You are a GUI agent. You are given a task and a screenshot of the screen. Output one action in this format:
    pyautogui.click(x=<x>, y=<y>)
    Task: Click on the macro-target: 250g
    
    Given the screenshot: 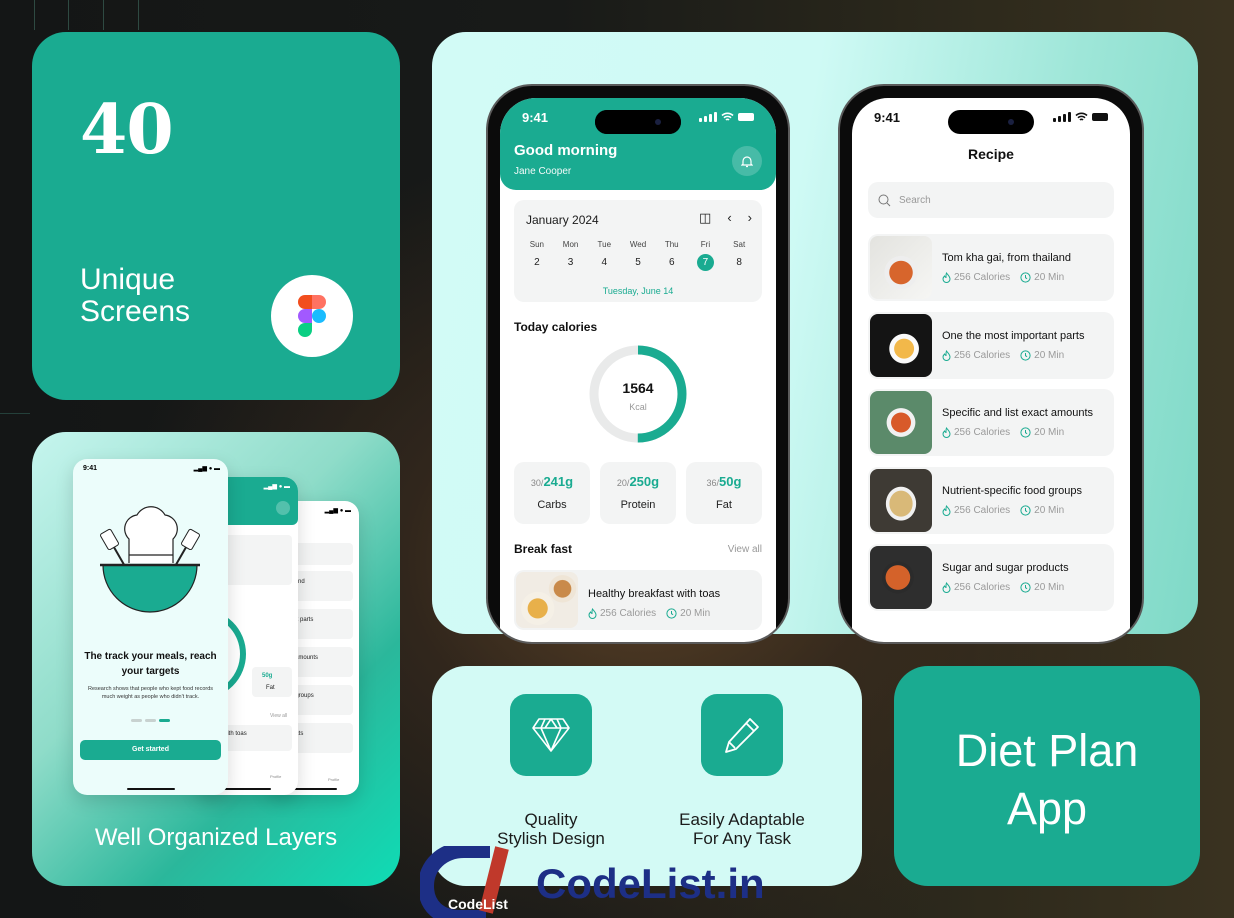 What is the action you would take?
    pyautogui.click(x=644, y=481)
    